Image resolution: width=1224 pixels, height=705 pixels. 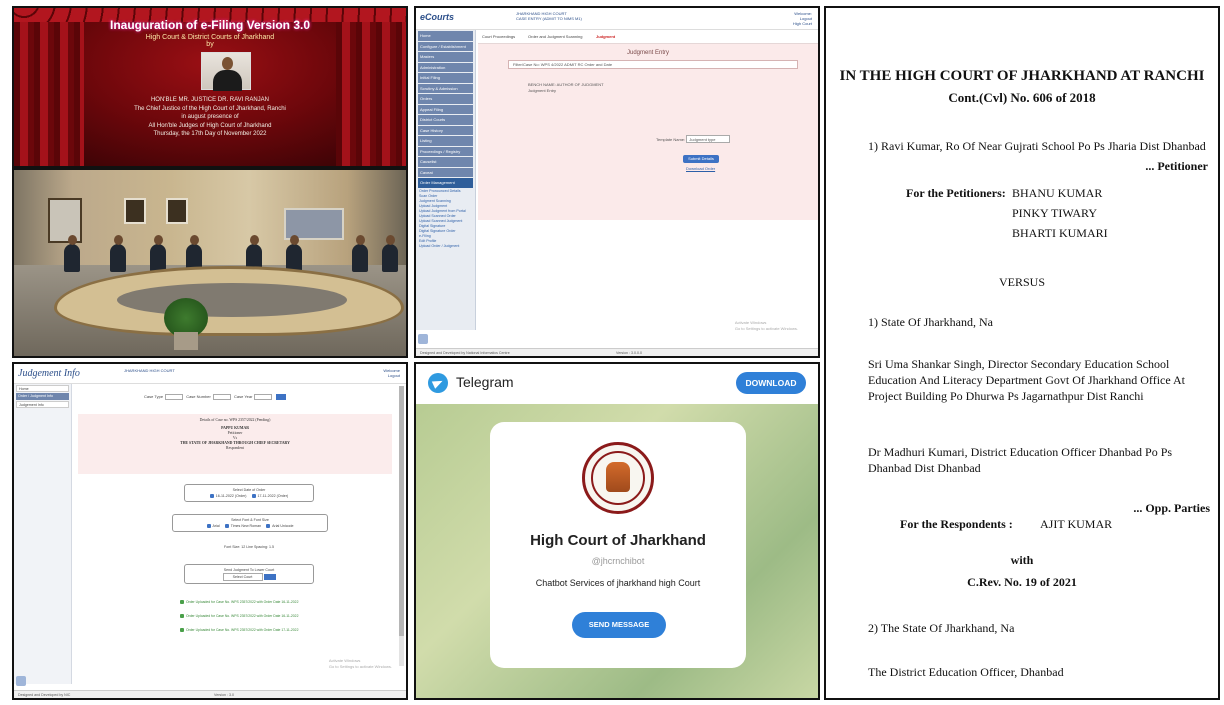 I want to click on case-year-select, so click(x=263, y=397).